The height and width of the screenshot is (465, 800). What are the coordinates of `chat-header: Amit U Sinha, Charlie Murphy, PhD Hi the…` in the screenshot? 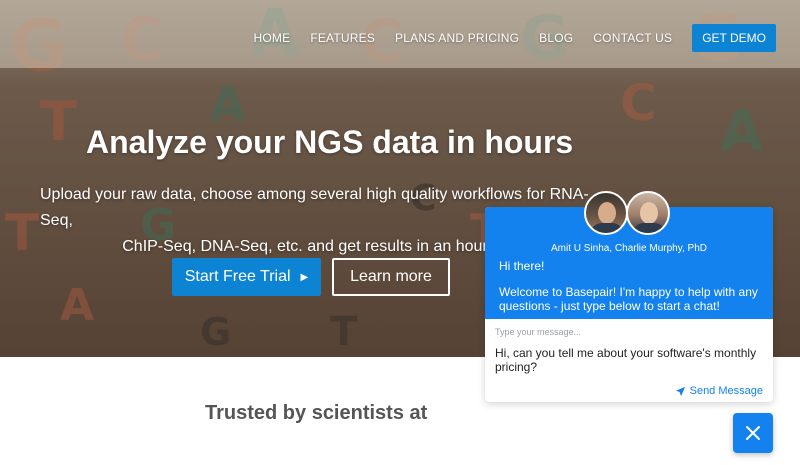 It's located at (629, 255).